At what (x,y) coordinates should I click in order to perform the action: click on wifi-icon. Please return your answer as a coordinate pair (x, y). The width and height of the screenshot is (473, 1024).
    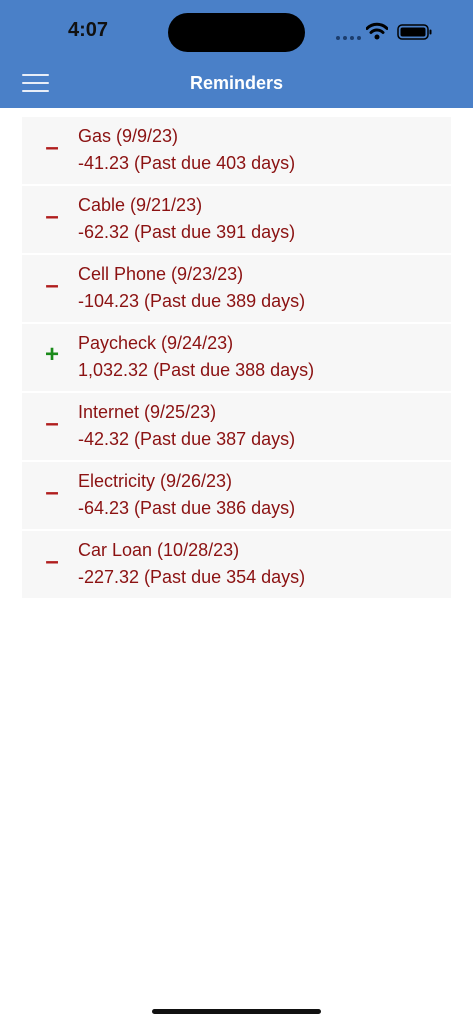
    Looking at the image, I should click on (377, 31).